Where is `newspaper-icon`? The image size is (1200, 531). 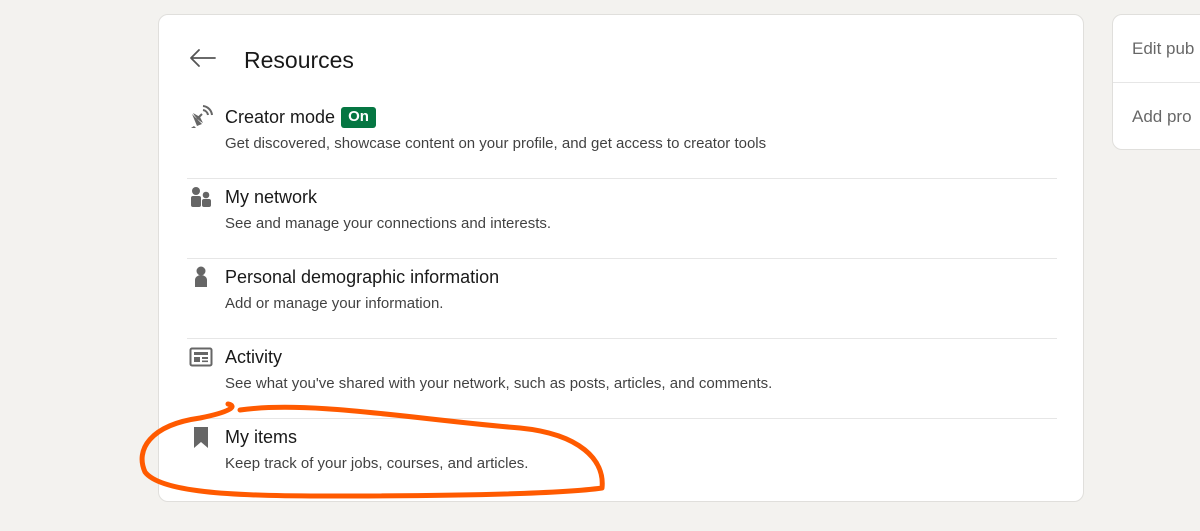 newspaper-icon is located at coordinates (201, 357).